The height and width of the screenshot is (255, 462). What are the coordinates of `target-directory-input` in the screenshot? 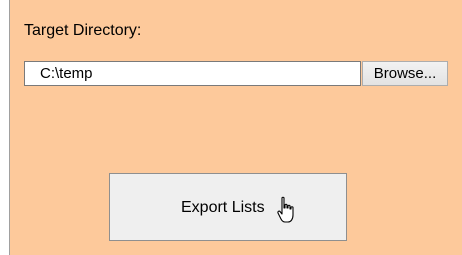 It's located at (192, 73).